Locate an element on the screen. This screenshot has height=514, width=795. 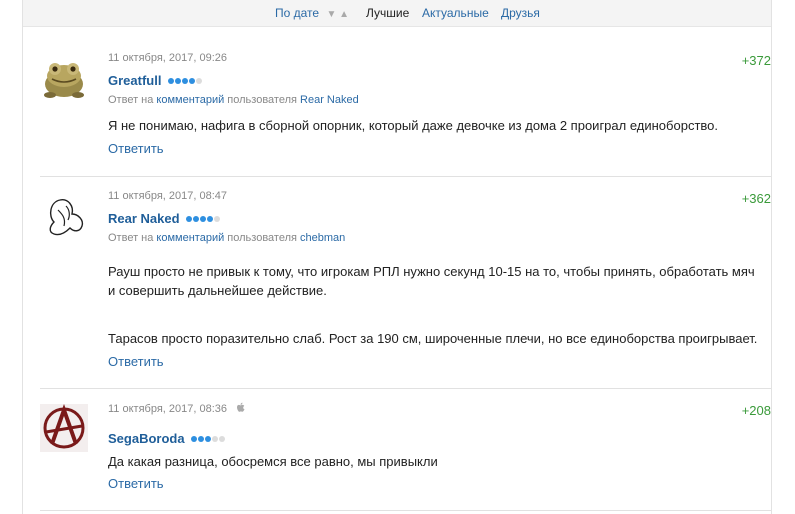
comment-date: 11 октября, 2017, 09:26 is located at coordinates (167, 58).